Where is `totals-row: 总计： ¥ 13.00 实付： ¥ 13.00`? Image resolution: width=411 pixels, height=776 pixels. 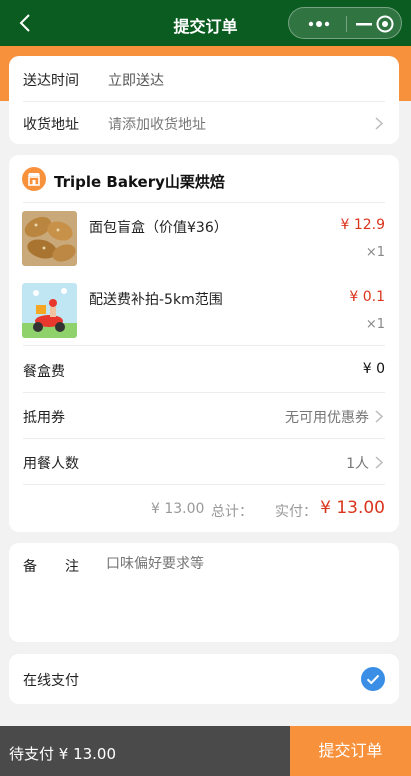 totals-row: 总计： ¥ 13.00 实付： ¥ 13.00 is located at coordinates (204, 509).